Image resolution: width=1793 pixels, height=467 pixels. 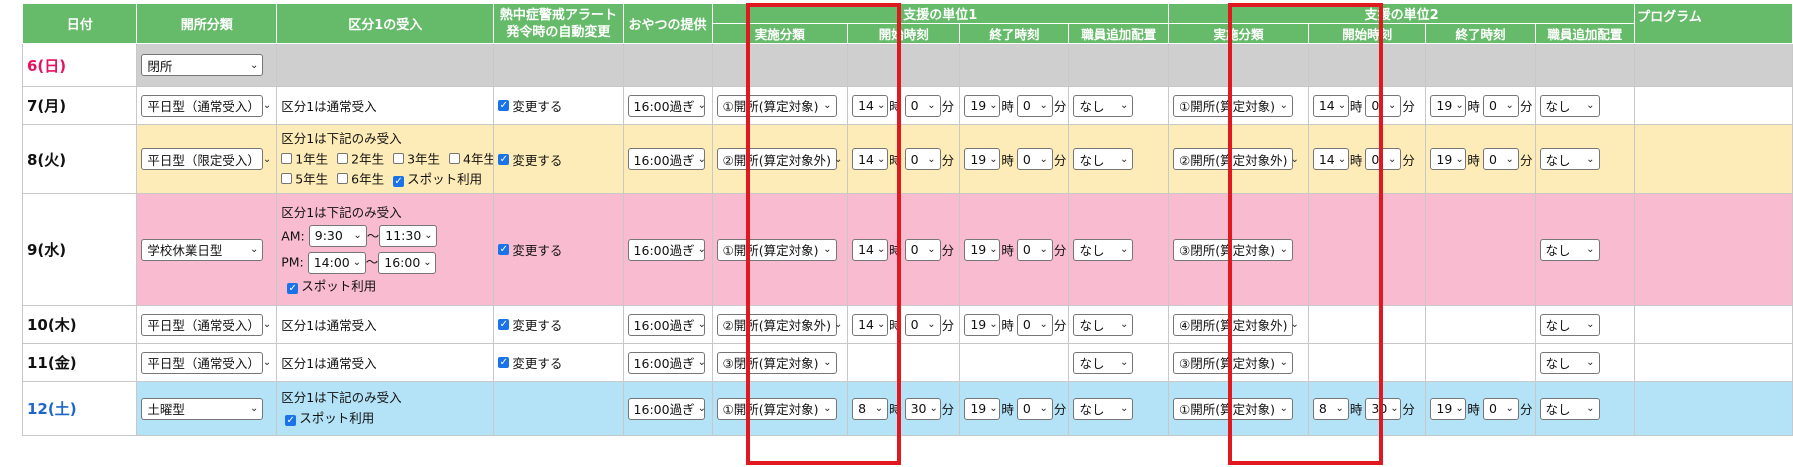 What do you see at coordinates (202, 65) in the screenshot?
I see `open-type-select: 閉所 ⌄` at bounding box center [202, 65].